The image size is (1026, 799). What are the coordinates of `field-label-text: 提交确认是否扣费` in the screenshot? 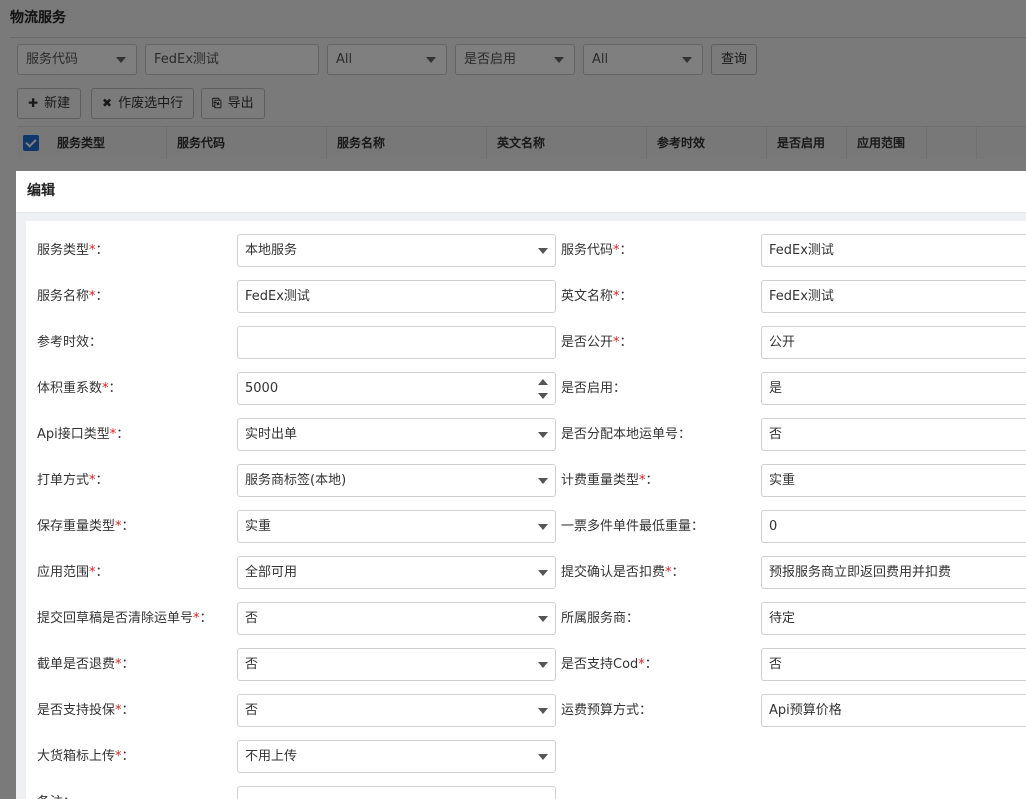 It's located at (613, 572).